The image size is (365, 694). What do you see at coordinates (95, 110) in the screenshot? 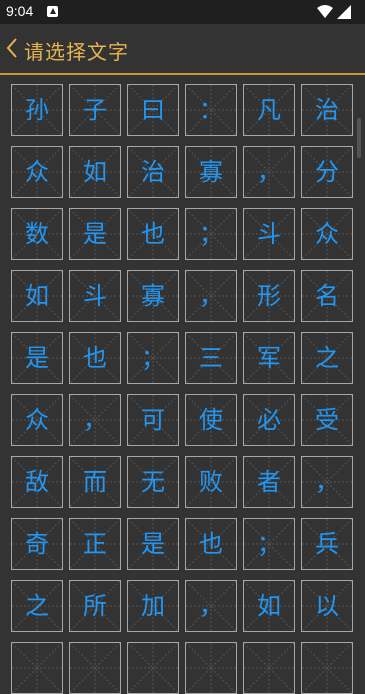
I see `character-cell: 子` at bounding box center [95, 110].